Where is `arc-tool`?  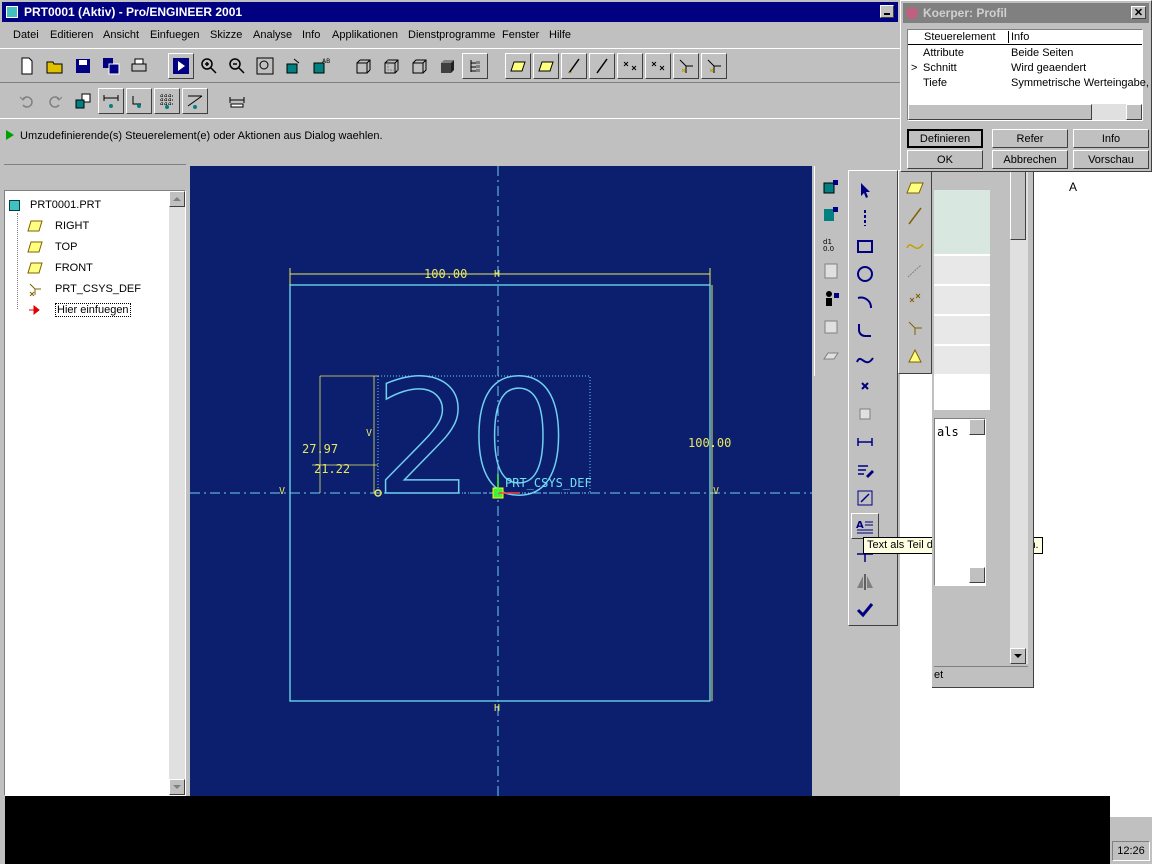
arc-tool is located at coordinates (865, 302).